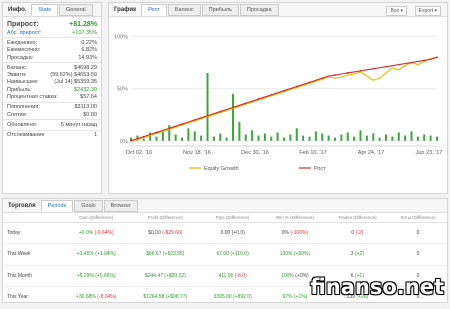  What do you see at coordinates (22, 205) in the screenshot?
I see `trading-title: Торговля` at bounding box center [22, 205].